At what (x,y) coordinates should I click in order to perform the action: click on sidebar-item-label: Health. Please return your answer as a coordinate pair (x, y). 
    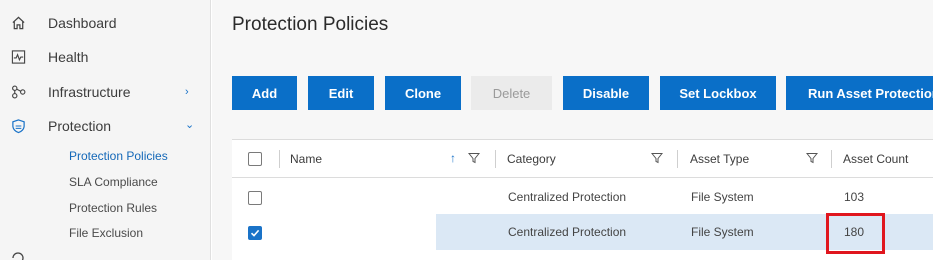
    Looking at the image, I should click on (68, 57).